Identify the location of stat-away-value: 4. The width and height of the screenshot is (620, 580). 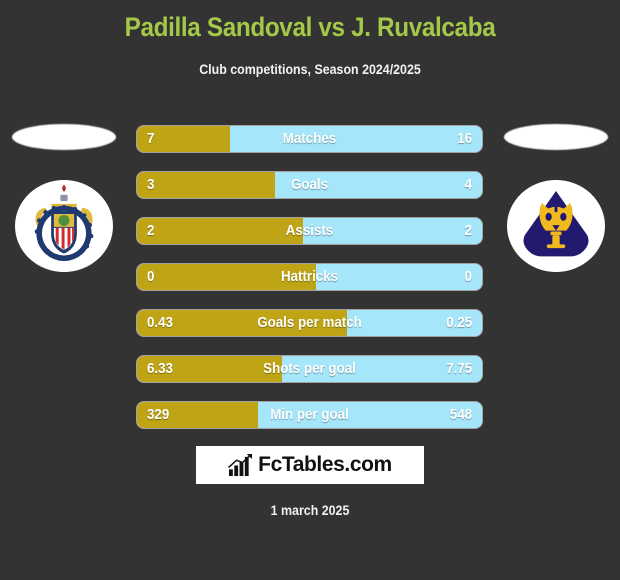
(468, 185).